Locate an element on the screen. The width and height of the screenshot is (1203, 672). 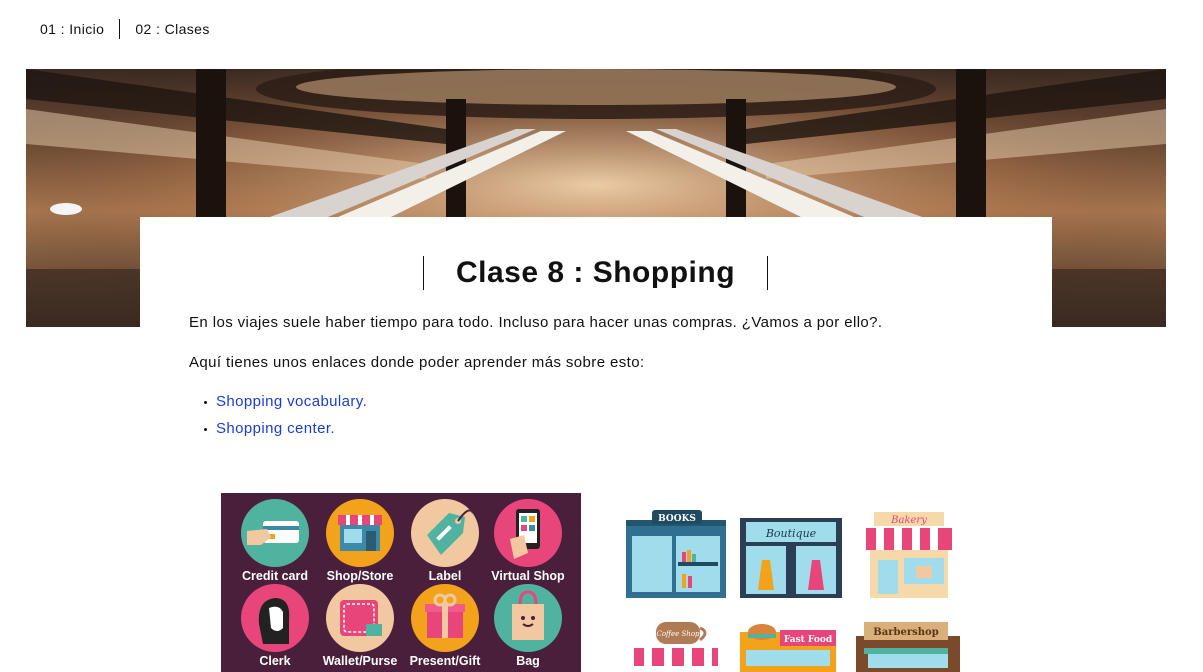
vocab-label: Bag is located at coordinates (528, 661).